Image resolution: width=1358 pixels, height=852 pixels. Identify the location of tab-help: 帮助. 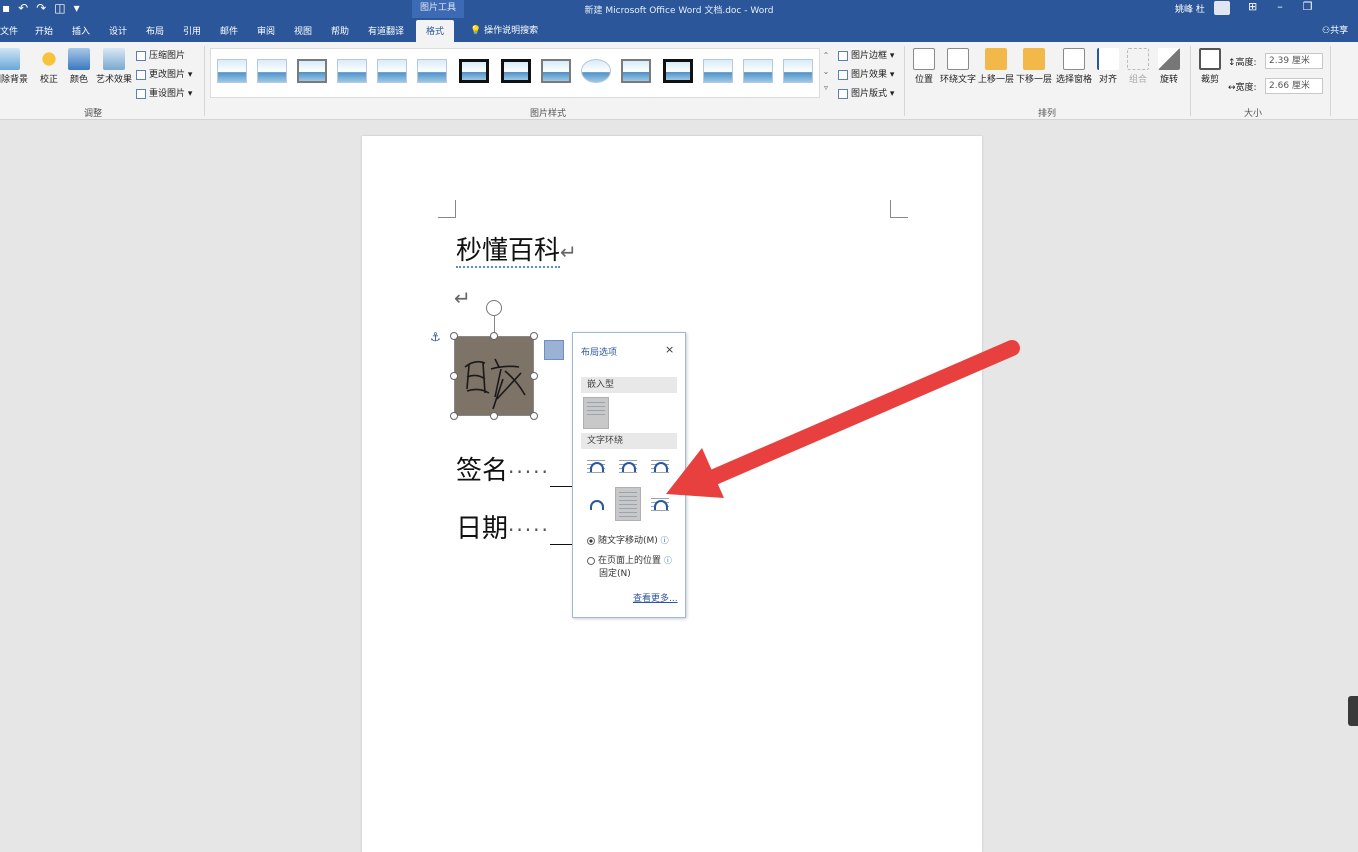
(340, 30).